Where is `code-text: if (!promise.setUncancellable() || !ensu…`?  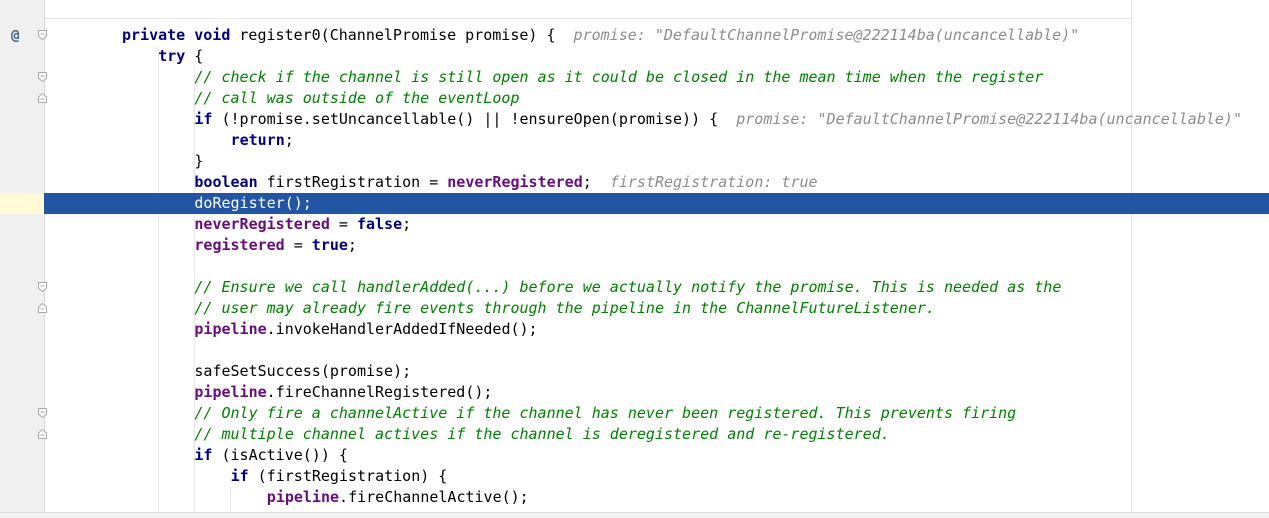 code-text: if (!promise.setUncancellable() || !ensu… is located at coordinates (718, 119).